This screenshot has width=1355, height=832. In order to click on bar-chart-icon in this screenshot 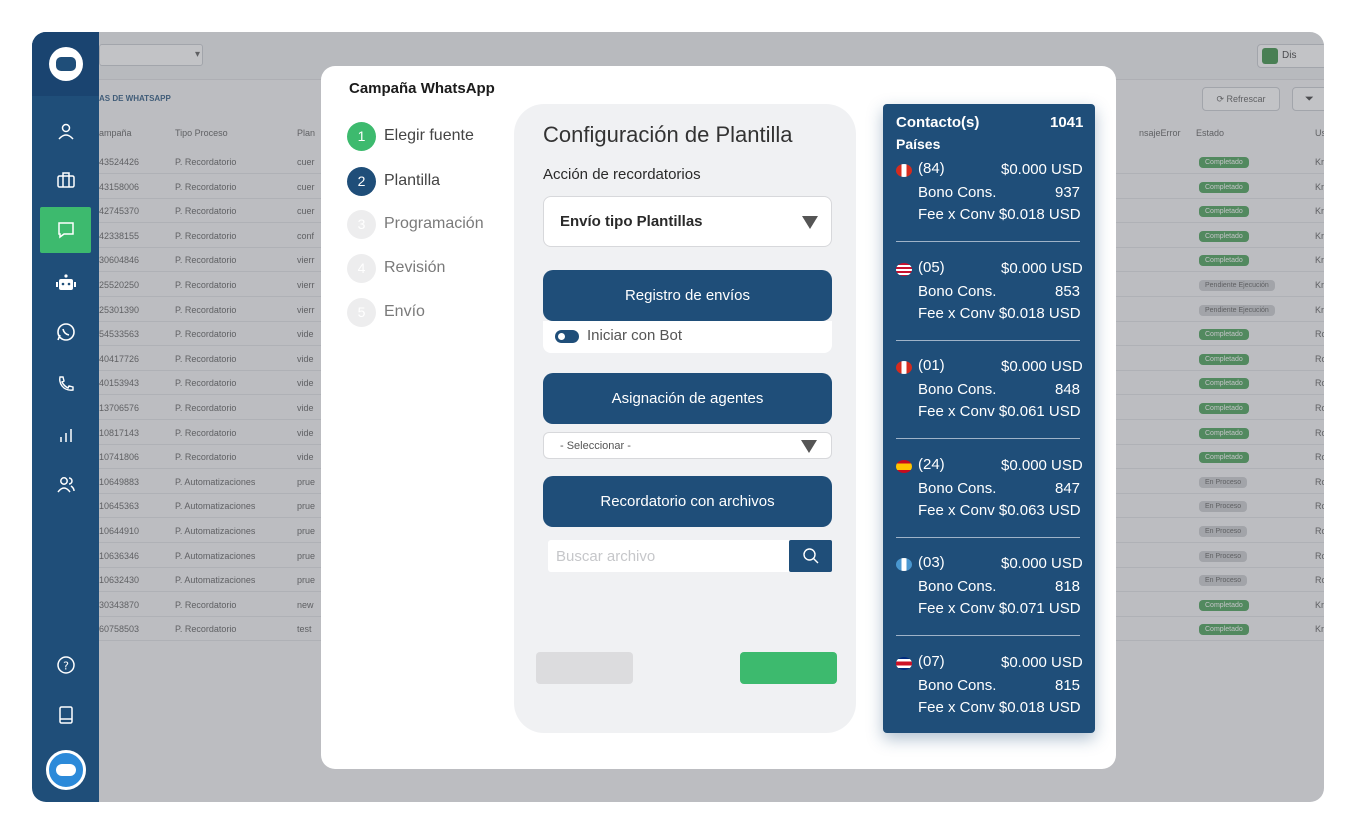, I will do `click(65, 435)`.